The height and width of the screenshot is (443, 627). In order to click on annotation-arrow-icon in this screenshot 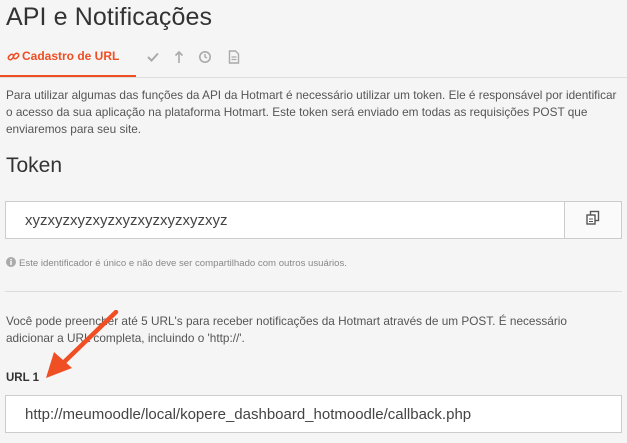, I will do `click(82, 344)`.